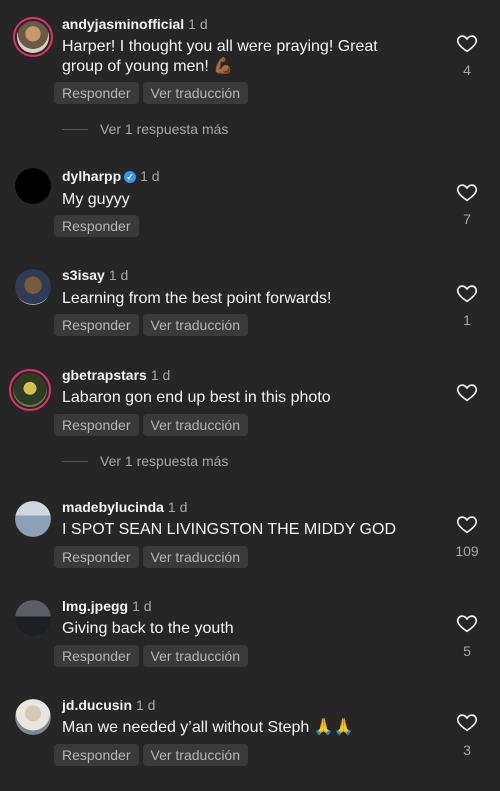 The image size is (500, 791). What do you see at coordinates (148, 628) in the screenshot?
I see `comment-text: Giving back to the youth` at bounding box center [148, 628].